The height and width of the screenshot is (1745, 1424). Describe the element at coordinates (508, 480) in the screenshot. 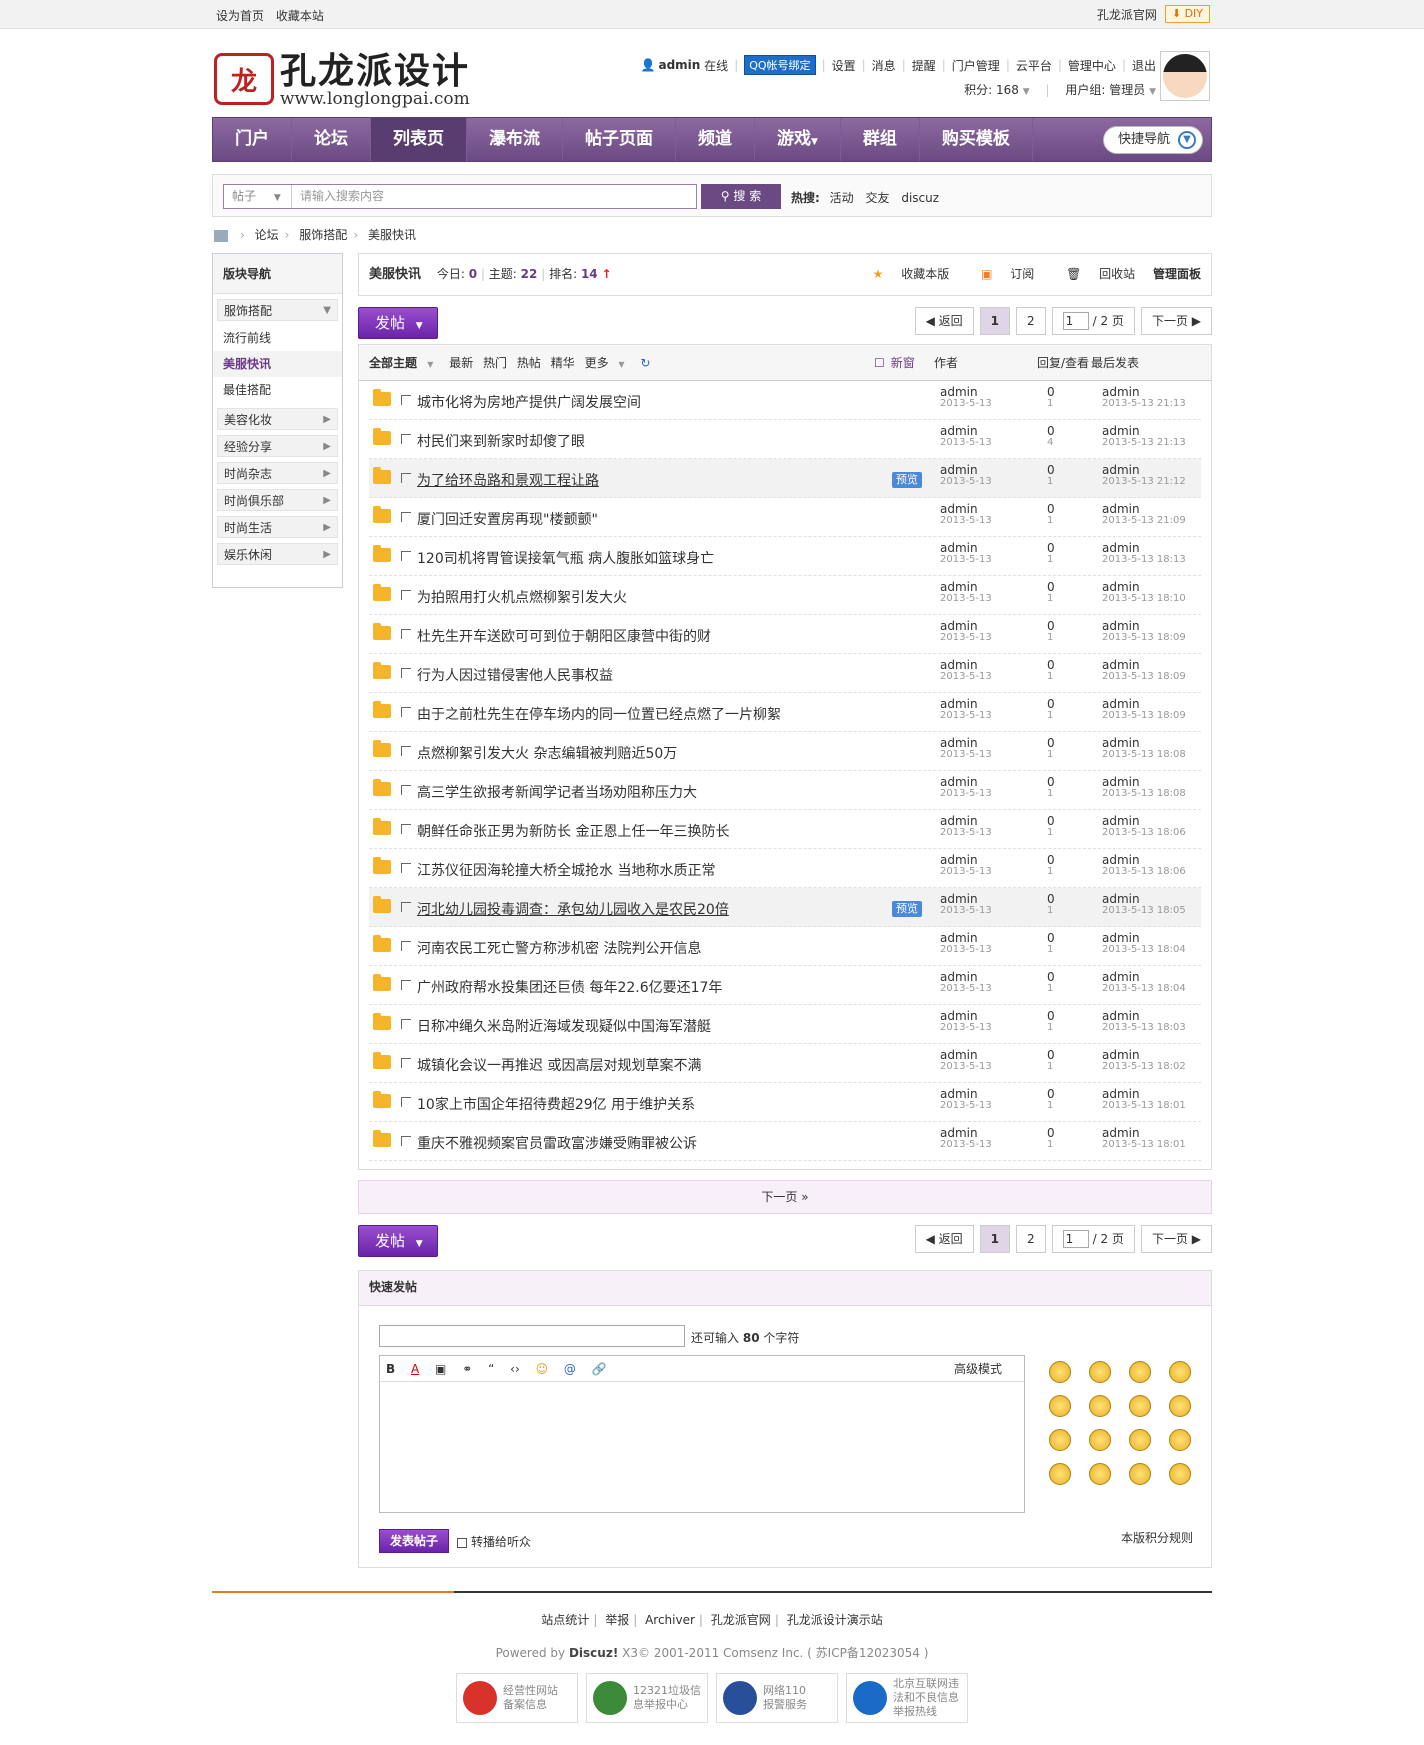

I see `thread-title: 为了给环岛路和景观工程让路` at that location.